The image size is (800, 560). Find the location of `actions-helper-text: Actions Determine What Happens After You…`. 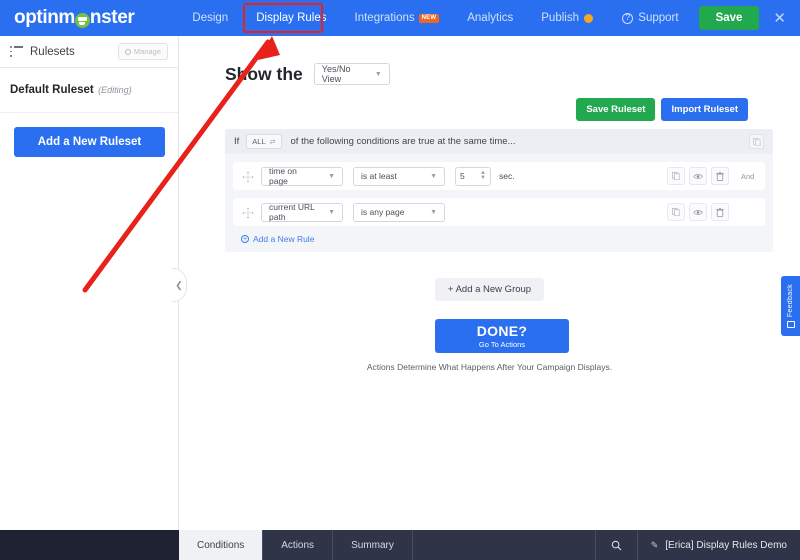

actions-helper-text: Actions Determine What Happens After You… is located at coordinates (489, 367).